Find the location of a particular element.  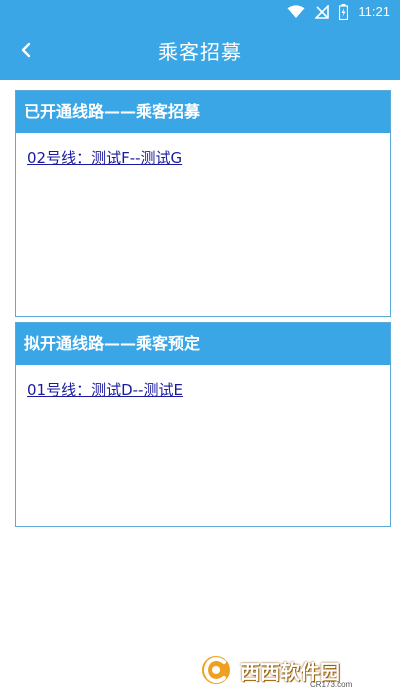

battery-charging-icon is located at coordinates (344, 12).